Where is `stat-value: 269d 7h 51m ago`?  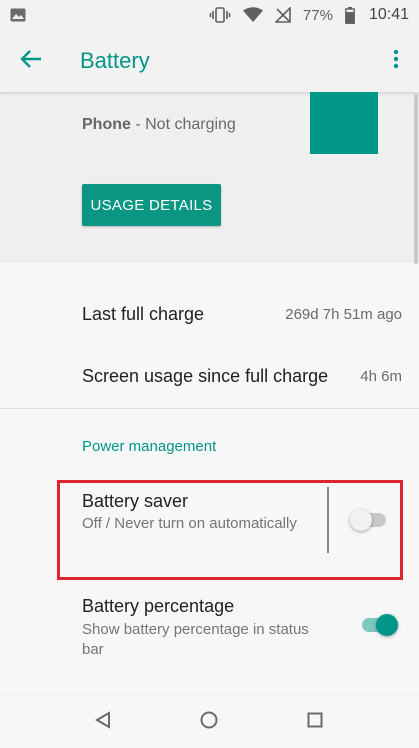 stat-value: 269d 7h 51m ago is located at coordinates (343, 314).